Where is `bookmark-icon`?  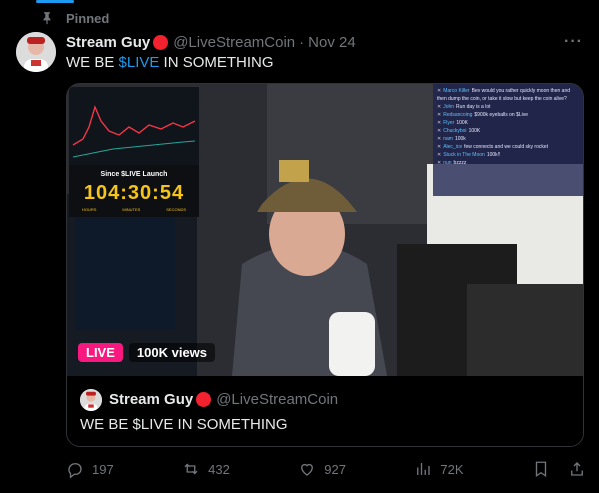 bookmark-icon is located at coordinates (541, 469).